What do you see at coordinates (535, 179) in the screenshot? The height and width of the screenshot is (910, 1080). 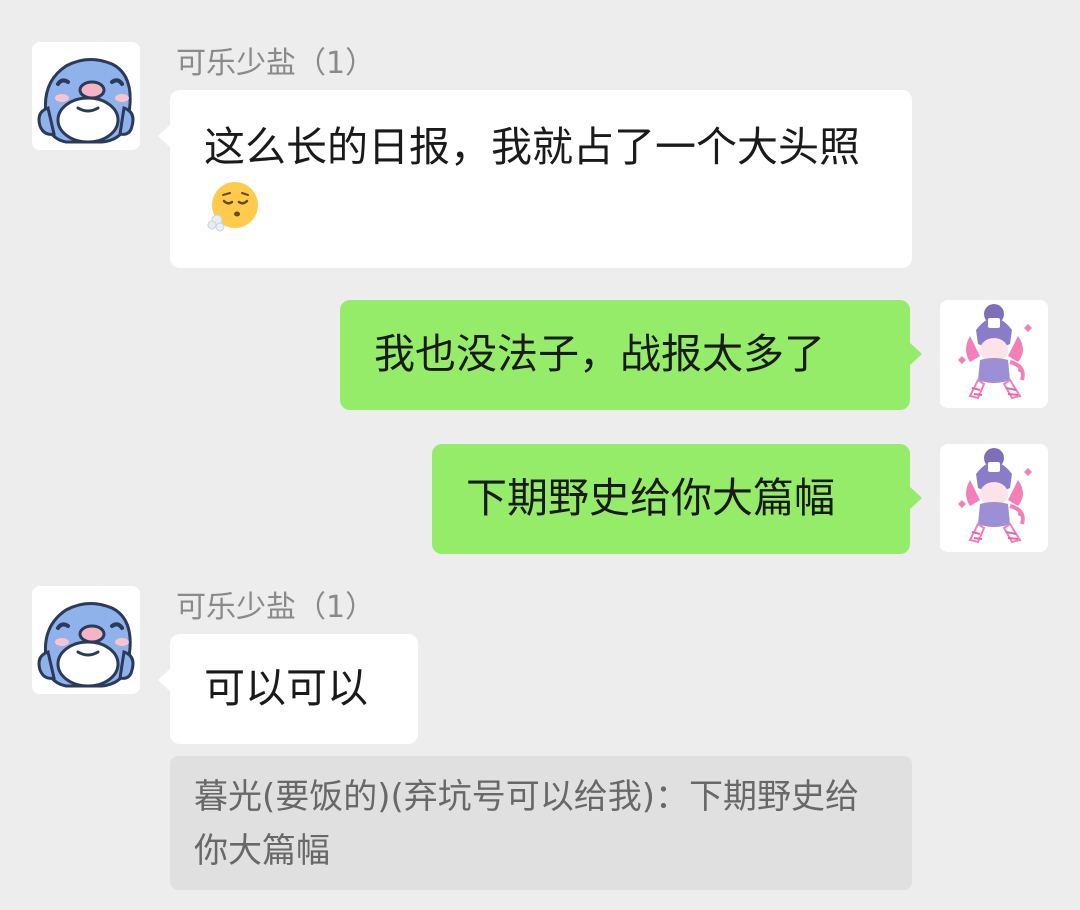 I see `message-bubble-incoming: 这么长的日报，我就占了一个大头照` at bounding box center [535, 179].